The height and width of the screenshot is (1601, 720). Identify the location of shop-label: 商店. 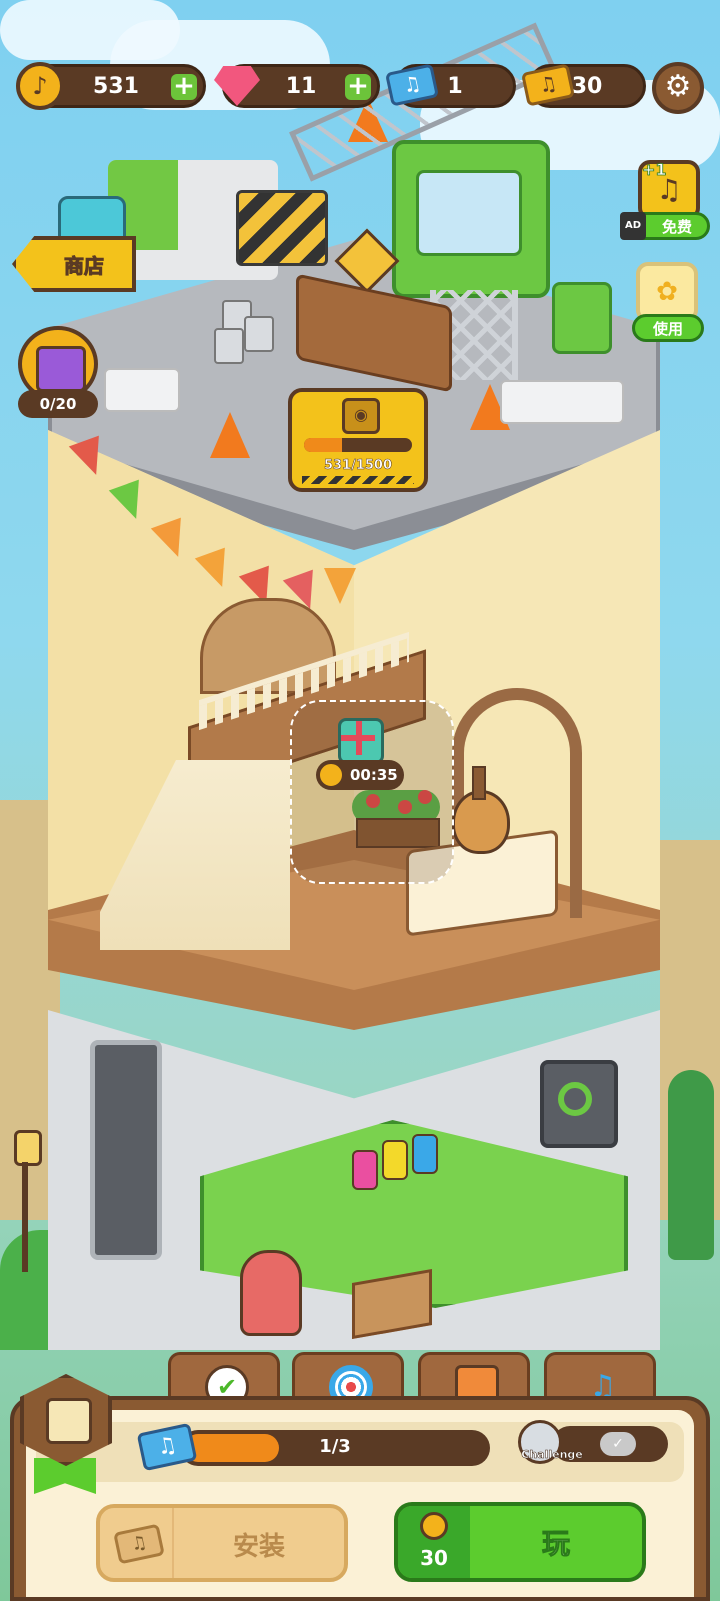
(84, 266).